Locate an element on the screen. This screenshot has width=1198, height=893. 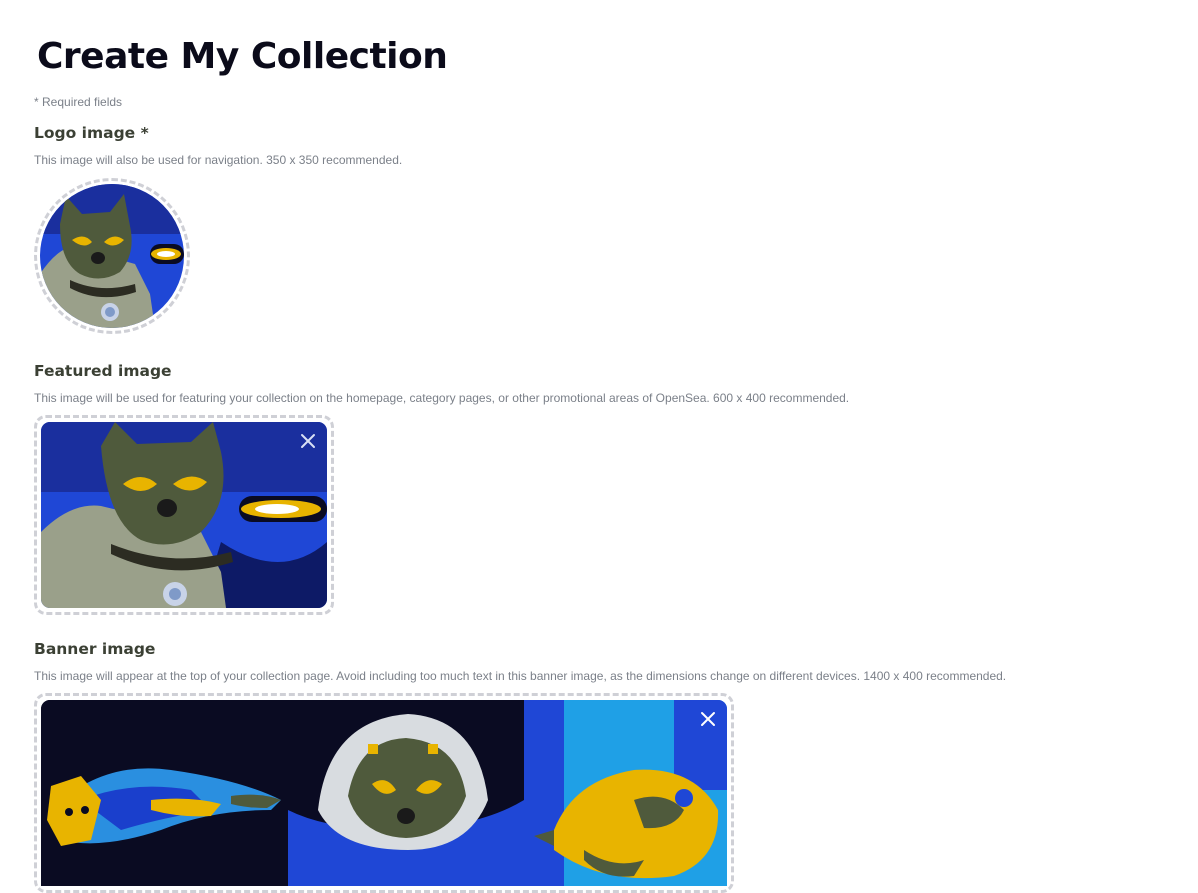
banner-image-dropzone is located at coordinates (384, 793).